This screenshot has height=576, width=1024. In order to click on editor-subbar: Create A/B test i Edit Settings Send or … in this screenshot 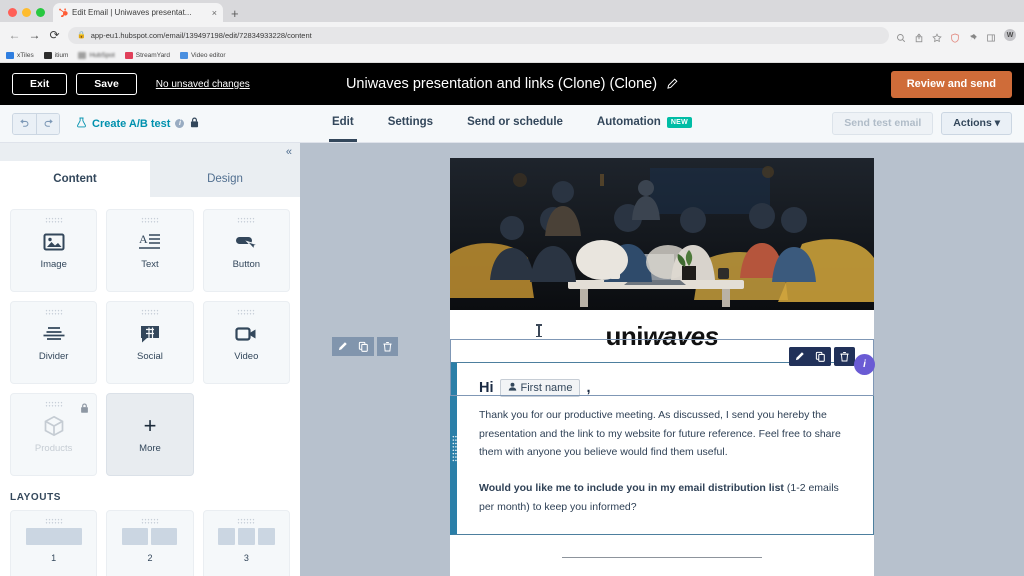, I will do `click(512, 124)`.